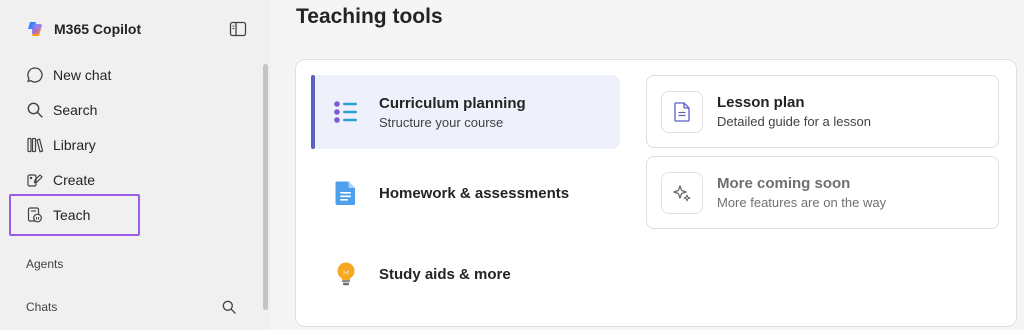 The width and height of the screenshot is (1024, 330). I want to click on sidebar-item-new-chat: New chat, so click(68, 75).